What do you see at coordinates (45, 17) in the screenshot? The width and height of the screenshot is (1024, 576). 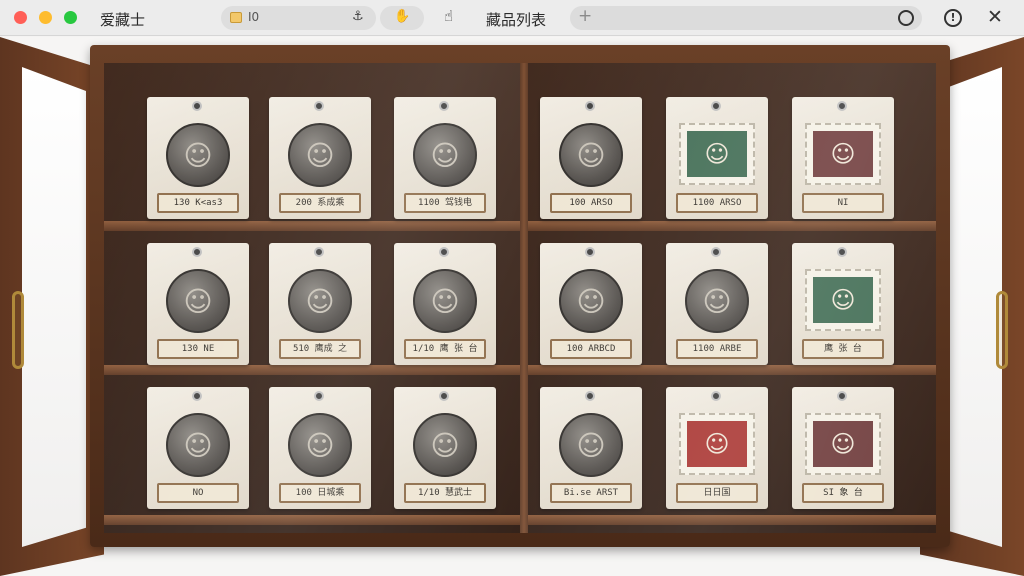 I see `minimize-window-button` at bounding box center [45, 17].